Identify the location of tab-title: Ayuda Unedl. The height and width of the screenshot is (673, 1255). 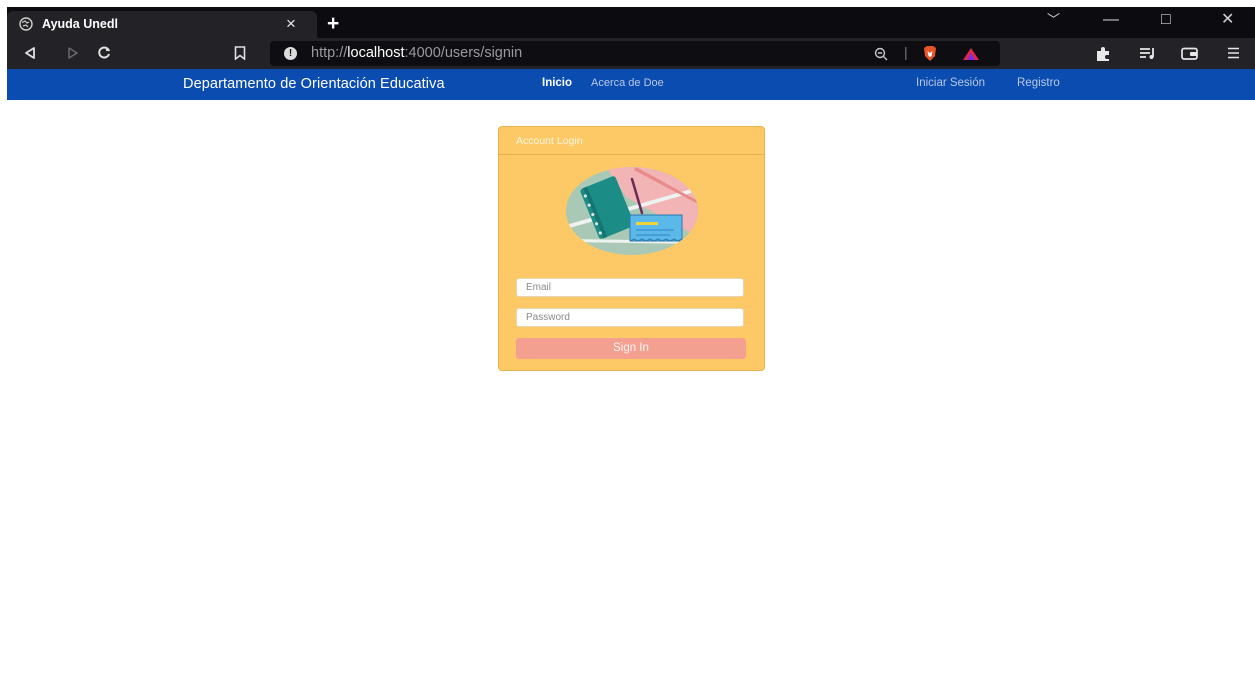
(80, 24).